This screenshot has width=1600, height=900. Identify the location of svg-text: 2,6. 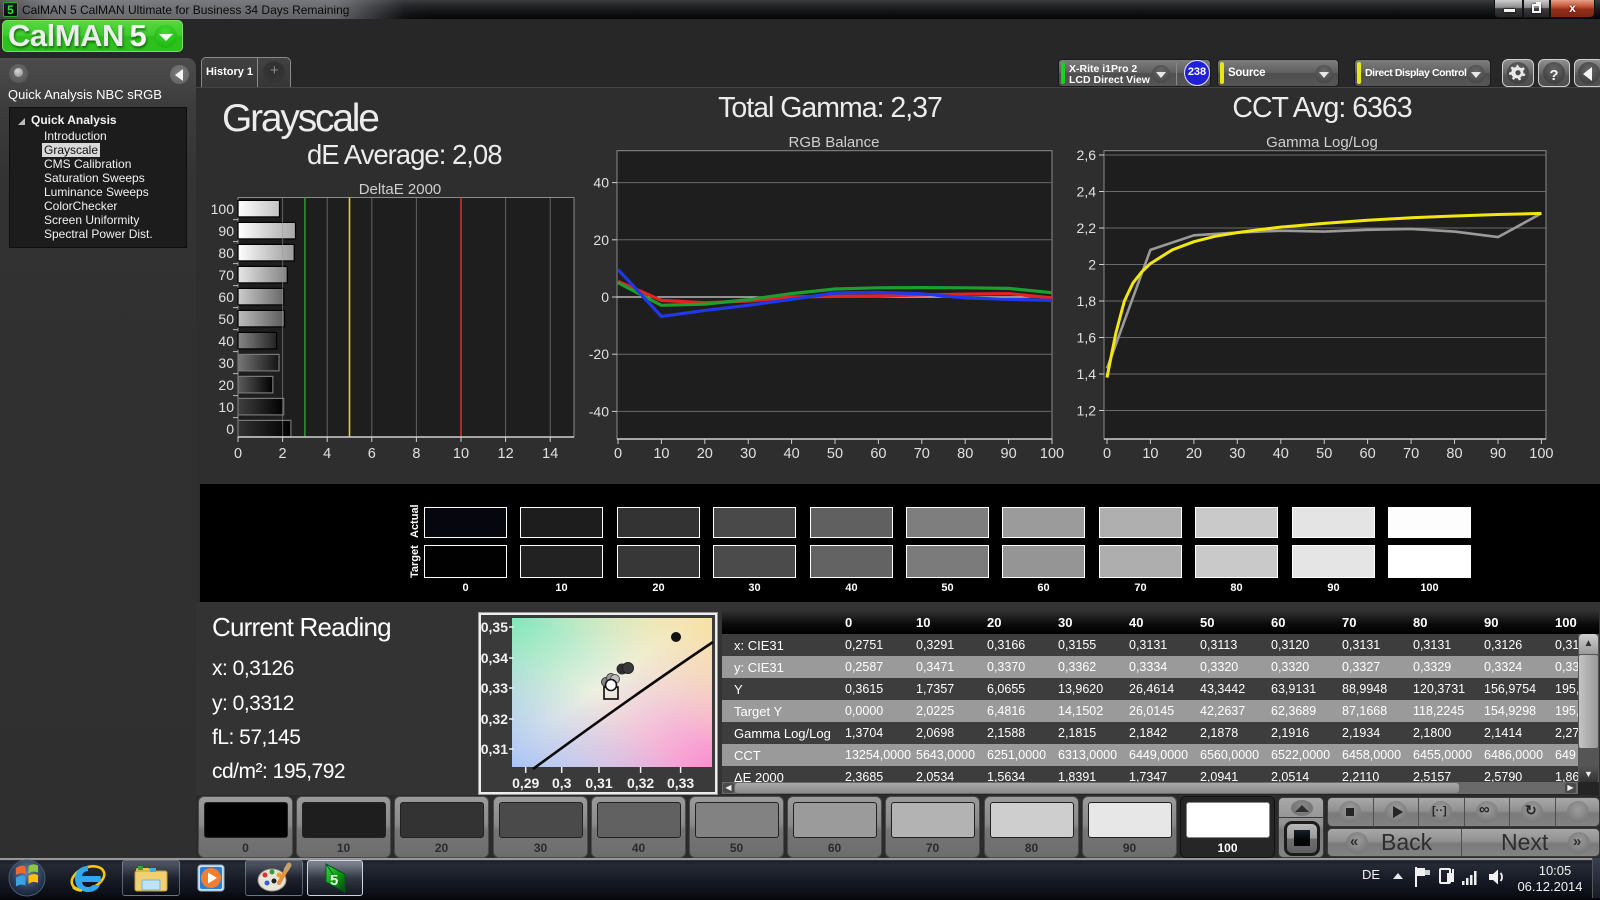
(1087, 155).